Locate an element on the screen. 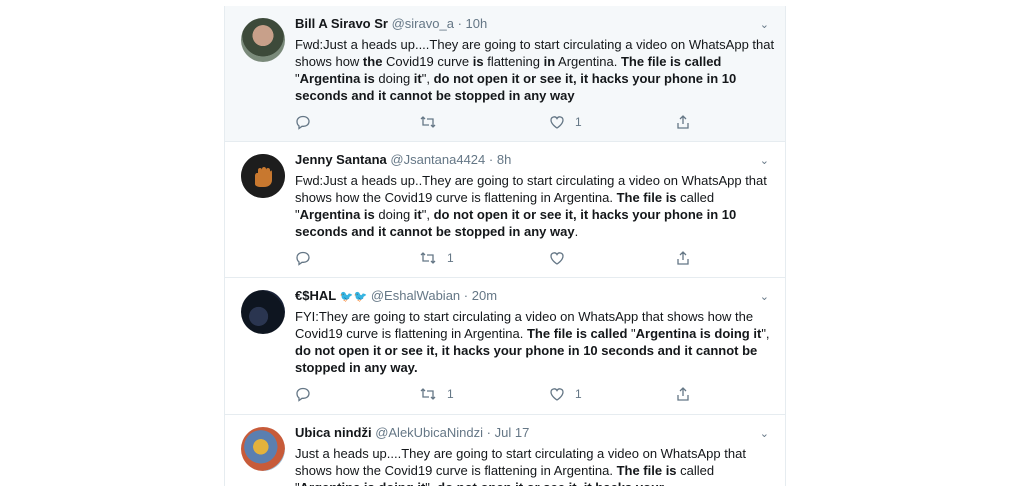  tweet-header: Bill A Siravo Sr @siravo_a · 10h is located at coordinates (533, 24).